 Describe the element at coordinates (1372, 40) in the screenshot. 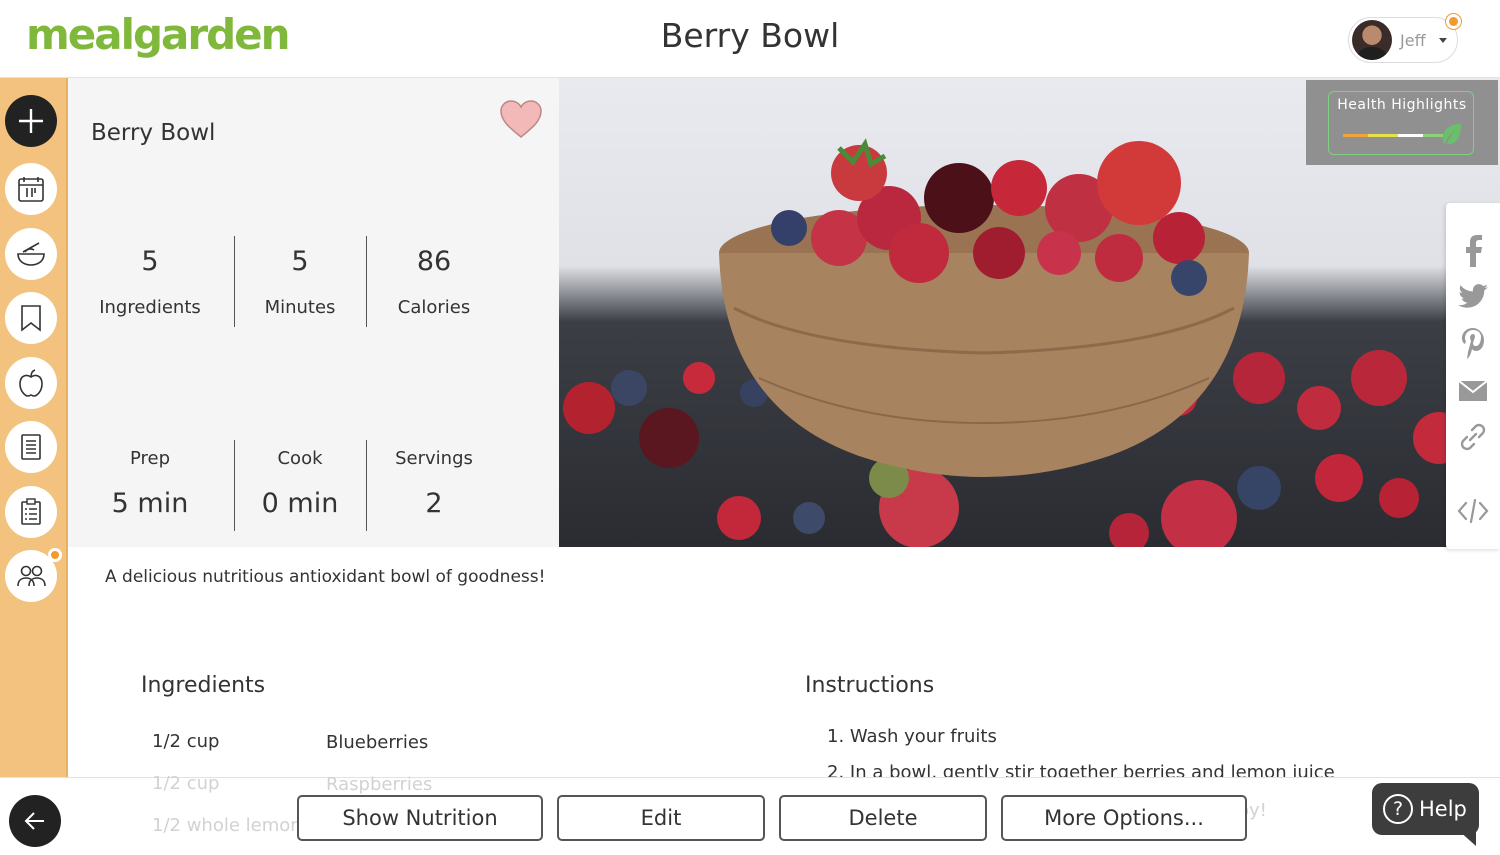

I see `avatar` at that location.